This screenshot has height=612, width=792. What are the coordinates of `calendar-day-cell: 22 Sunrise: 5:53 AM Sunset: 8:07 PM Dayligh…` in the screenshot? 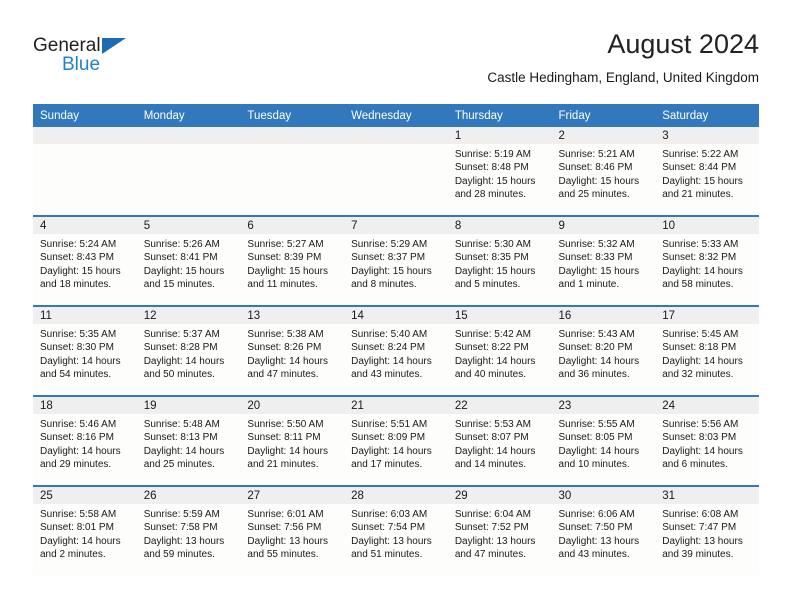 It's located at (499, 440).